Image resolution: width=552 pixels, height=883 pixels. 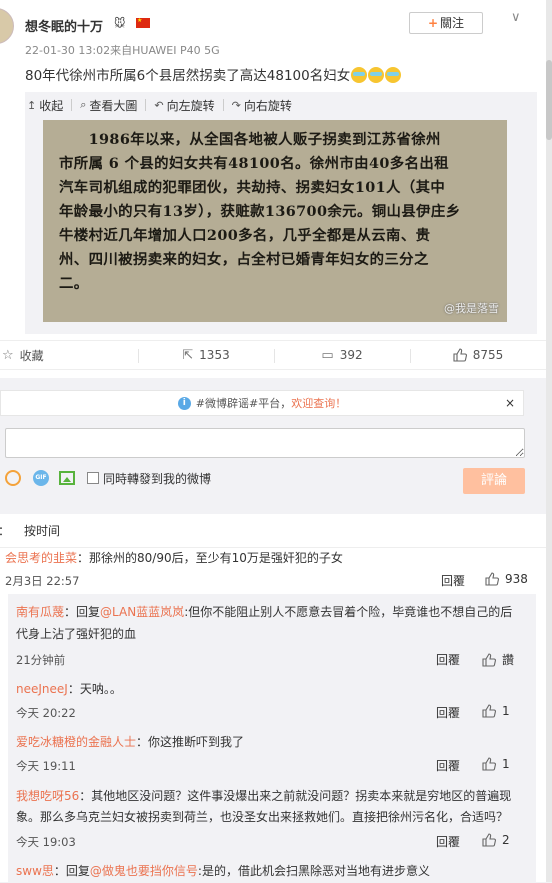 What do you see at coordinates (223, 871) in the screenshot?
I see `sub-reply-body: sww思：回复@做鬼也要挡你信号:是的，借此机会扫黑除恶对当地有进步意义` at bounding box center [223, 871].